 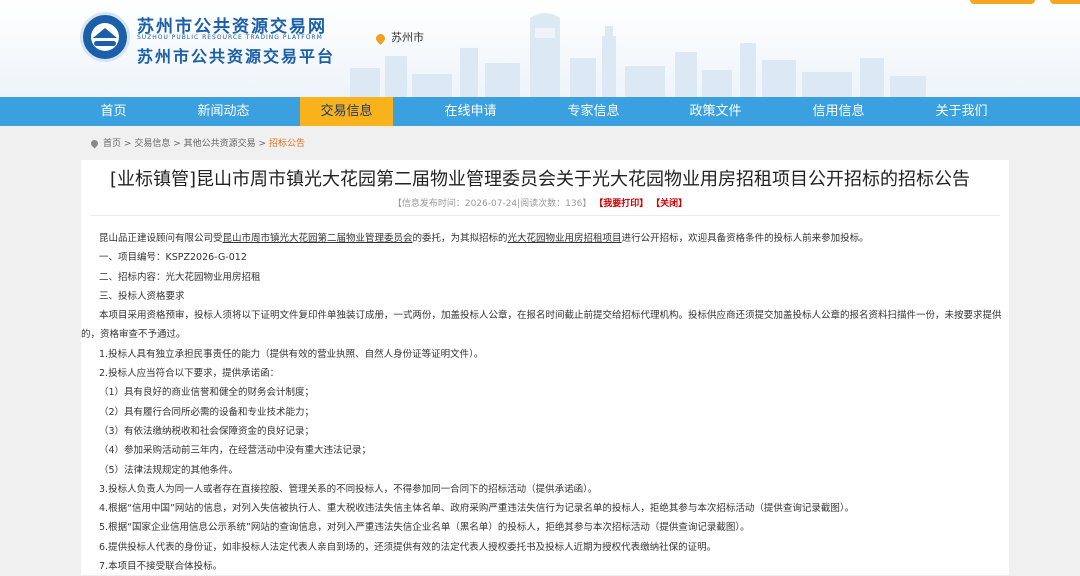 I want to click on nav-item-about: 关于我们, so click(x=961, y=111).